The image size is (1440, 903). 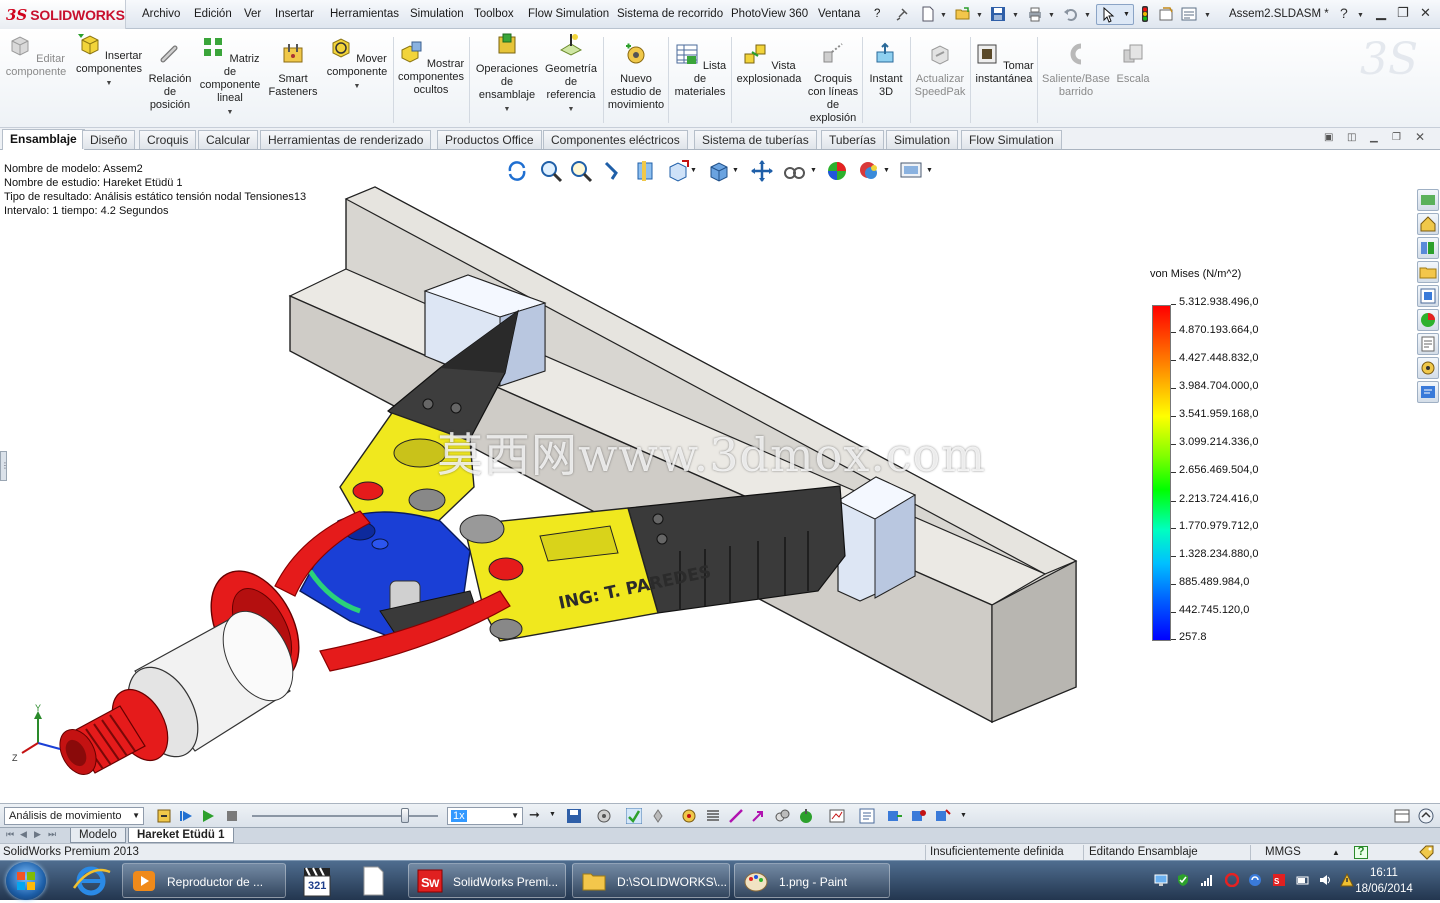 I want to click on signal-bars-icon, so click(x=1207, y=880).